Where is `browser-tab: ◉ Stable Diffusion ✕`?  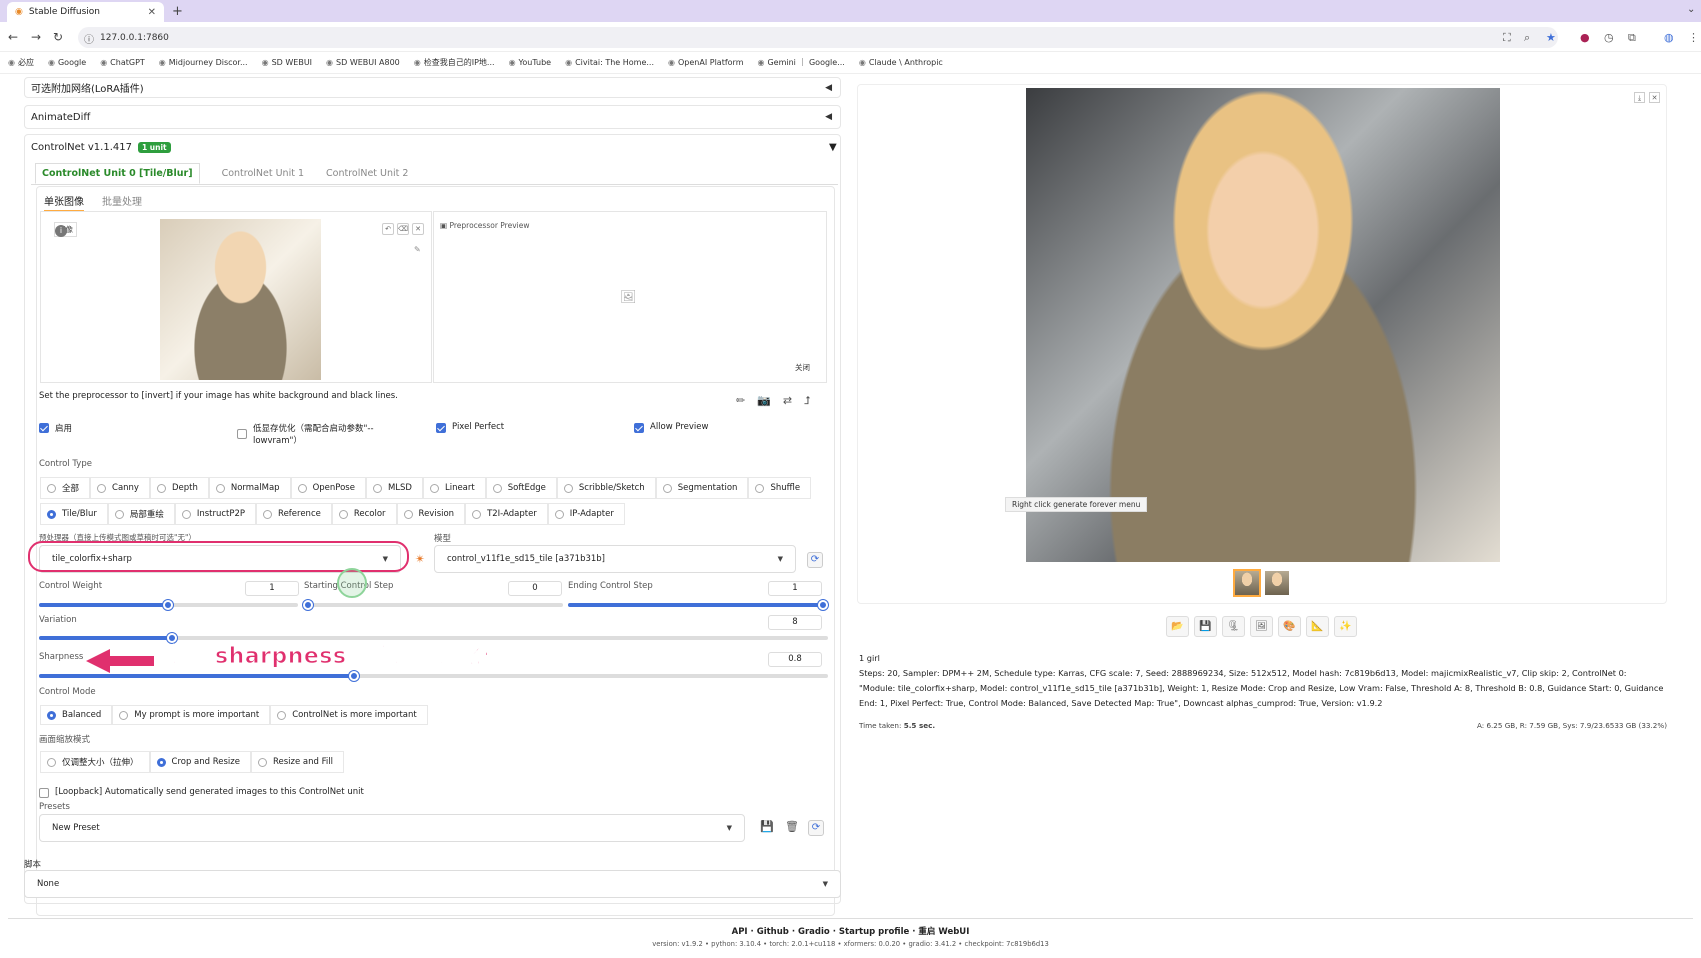
browser-tab: ◉ Stable Diffusion ✕ is located at coordinates (85, 12).